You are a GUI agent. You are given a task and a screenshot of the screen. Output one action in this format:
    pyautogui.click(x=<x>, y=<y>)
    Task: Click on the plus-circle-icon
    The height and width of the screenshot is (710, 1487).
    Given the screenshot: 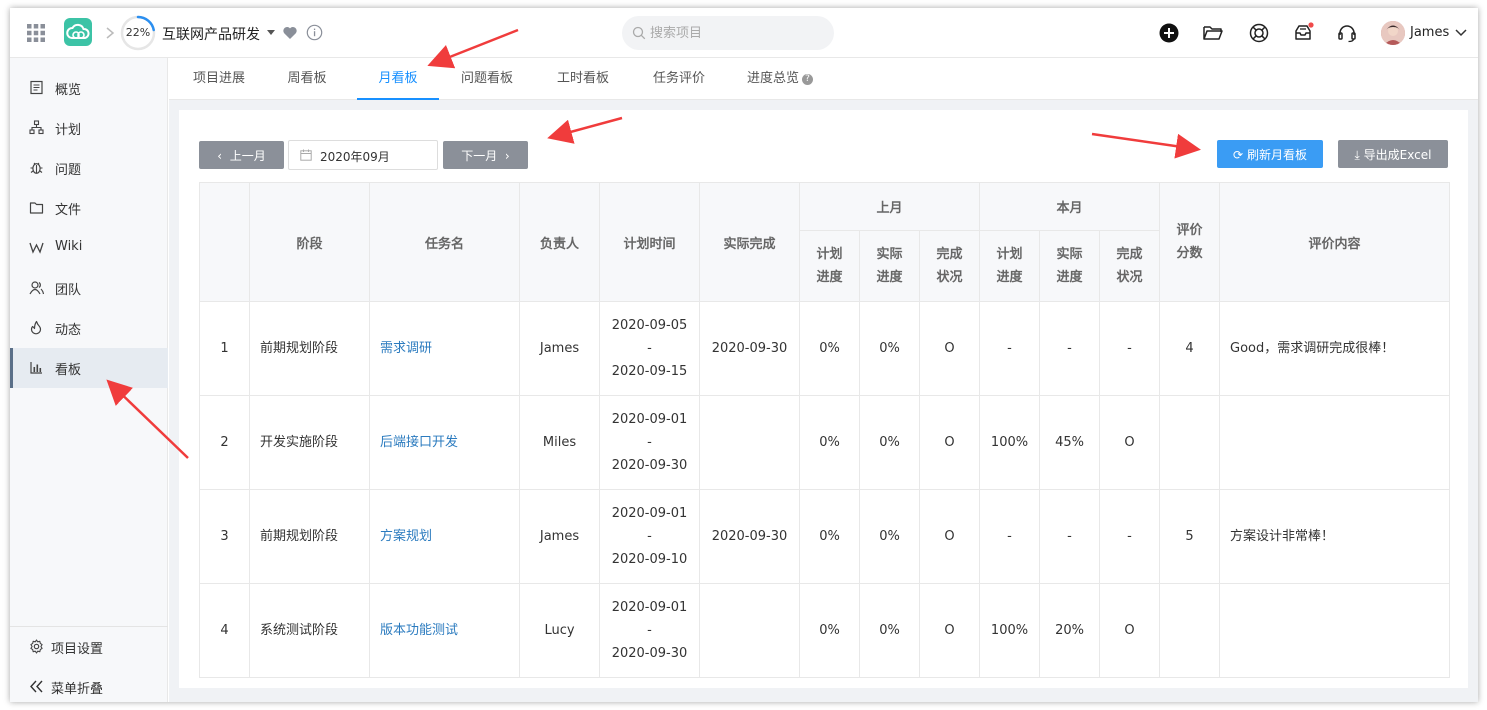 What is the action you would take?
    pyautogui.click(x=1169, y=33)
    